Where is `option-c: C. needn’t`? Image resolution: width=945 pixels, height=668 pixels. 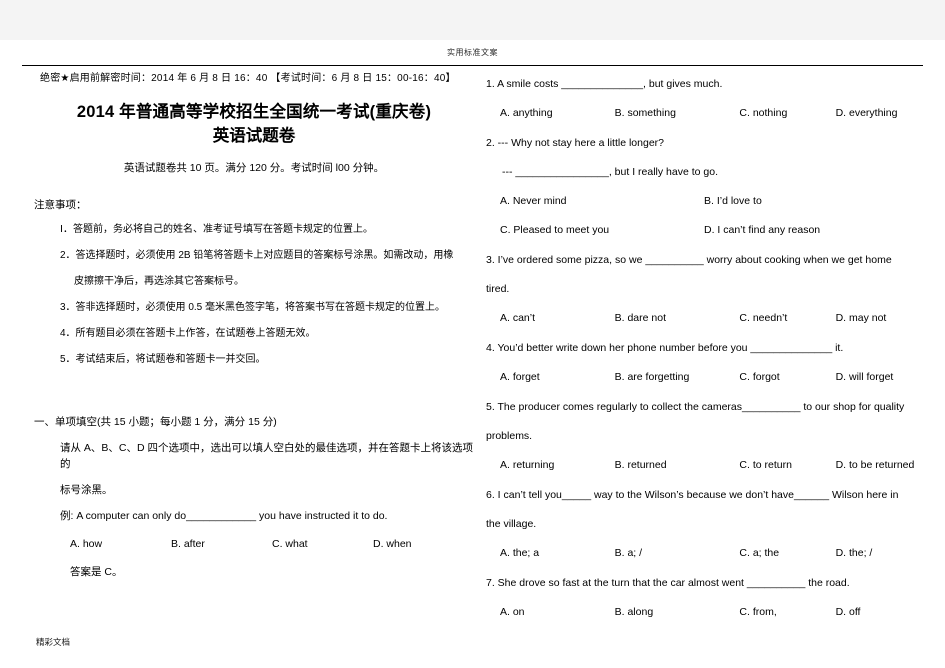
option-c: C. needn’t is located at coordinates (763, 318).